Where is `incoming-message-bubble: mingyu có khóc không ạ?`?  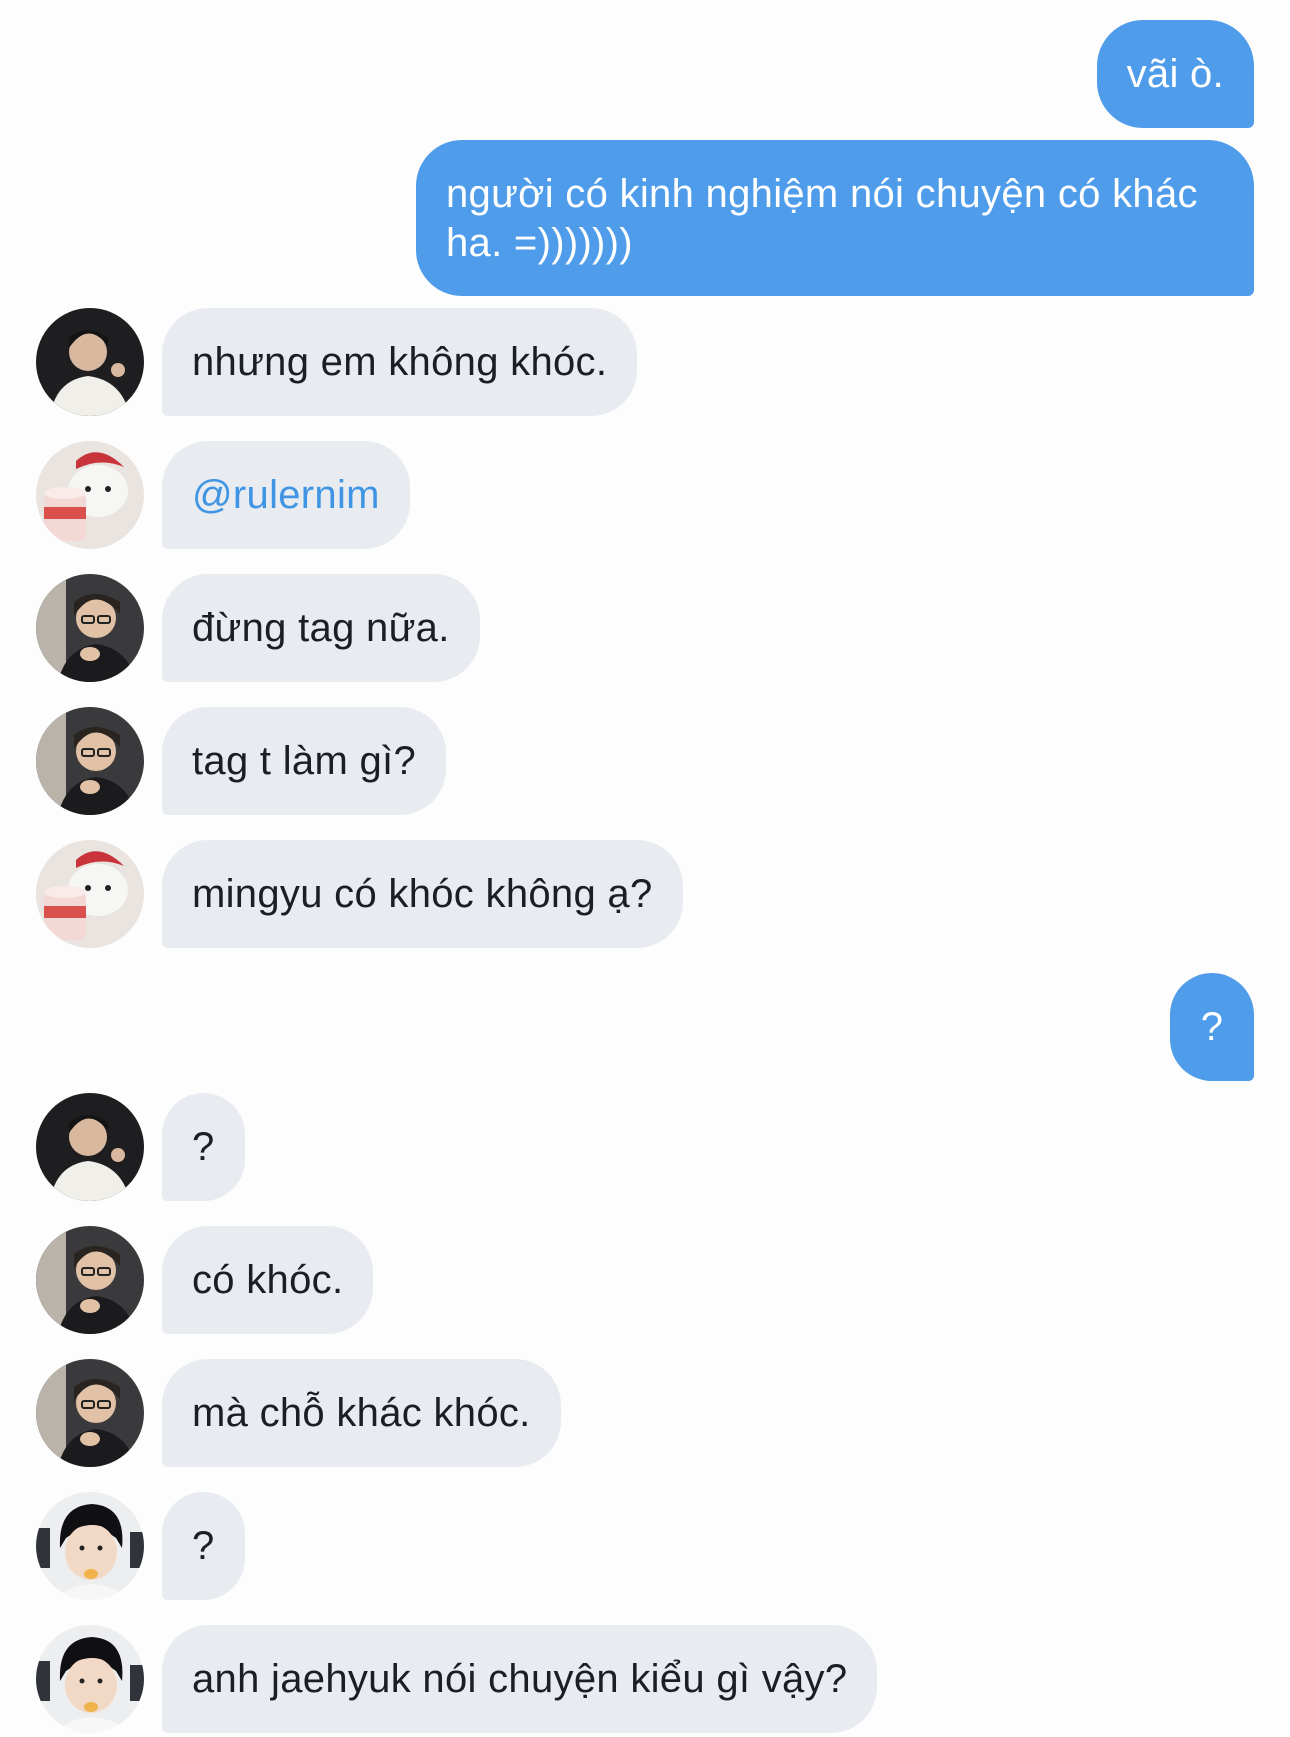
incoming-message-bubble: mingyu có khóc không ạ? is located at coordinates (422, 894).